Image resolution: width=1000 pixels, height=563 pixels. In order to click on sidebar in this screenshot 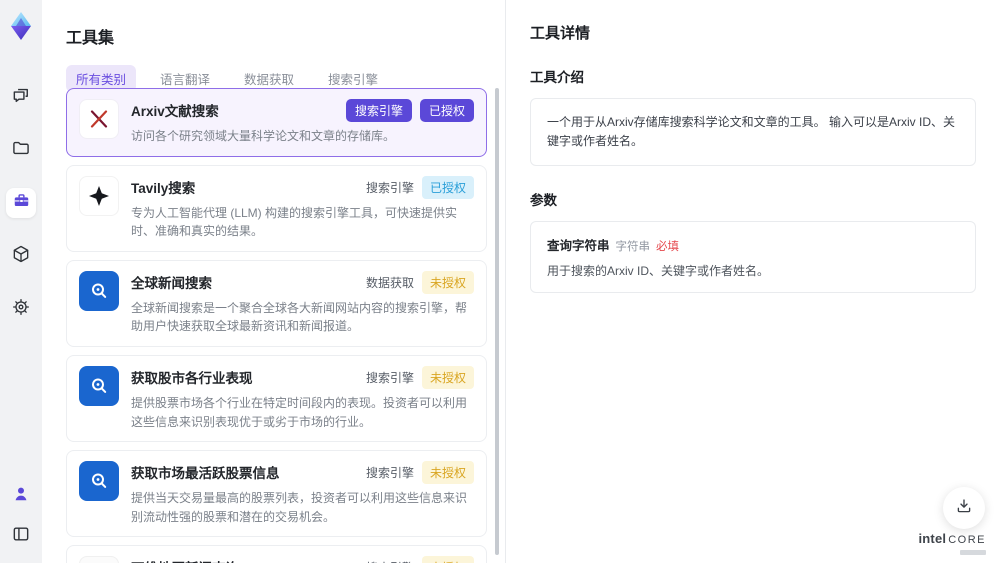, I will do `click(21, 281)`.